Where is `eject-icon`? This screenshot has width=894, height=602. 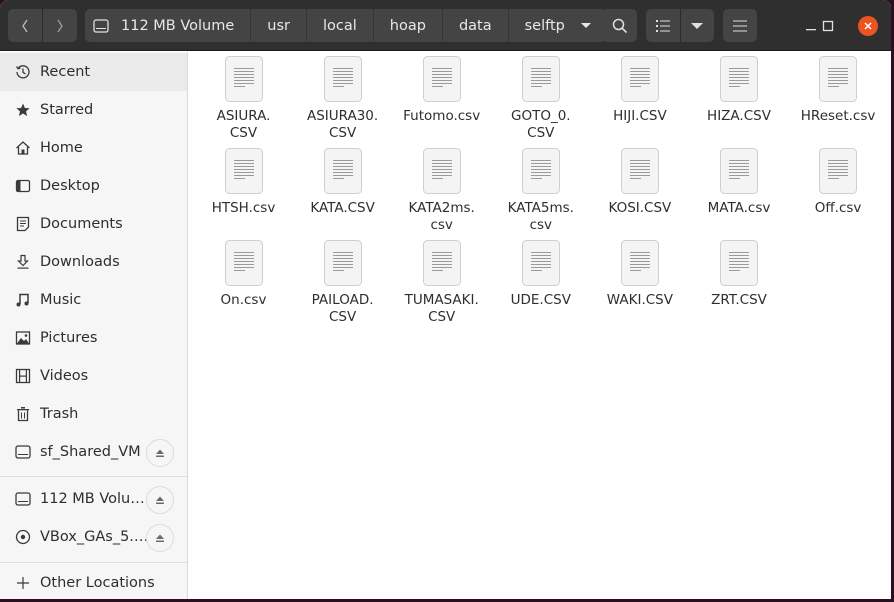
eject-icon is located at coordinates (160, 453).